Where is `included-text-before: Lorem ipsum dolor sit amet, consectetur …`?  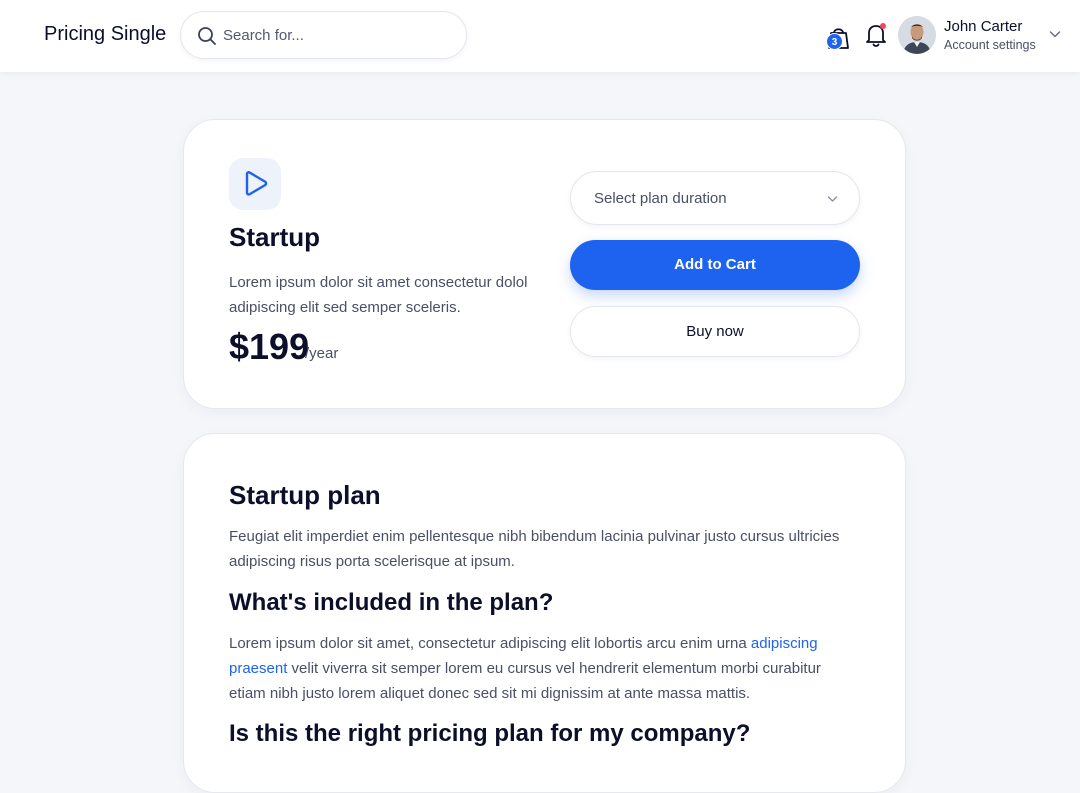
included-text-before: Lorem ipsum dolor sit amet, consectetur … is located at coordinates (490, 643).